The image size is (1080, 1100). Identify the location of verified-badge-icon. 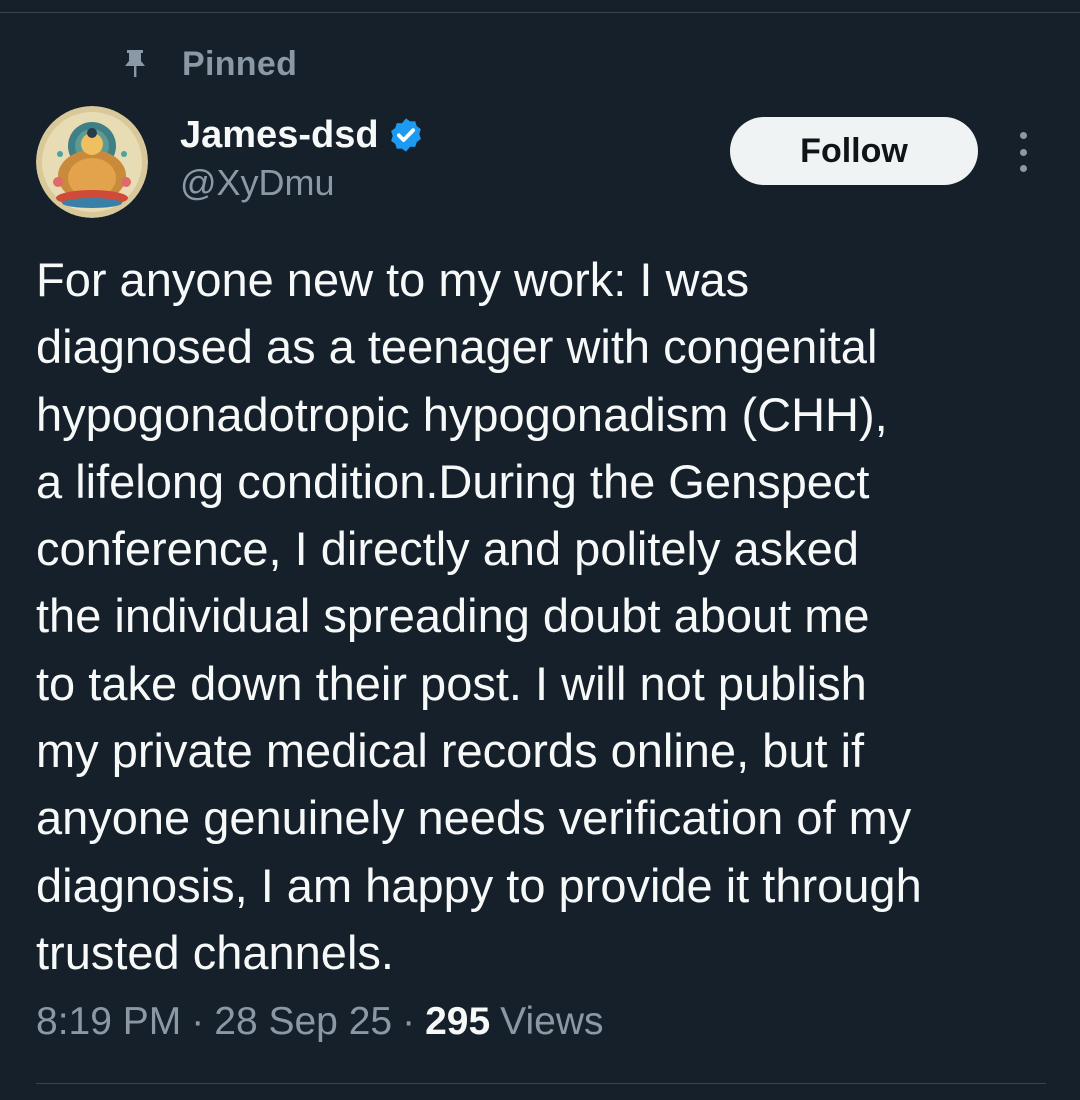
(406, 135).